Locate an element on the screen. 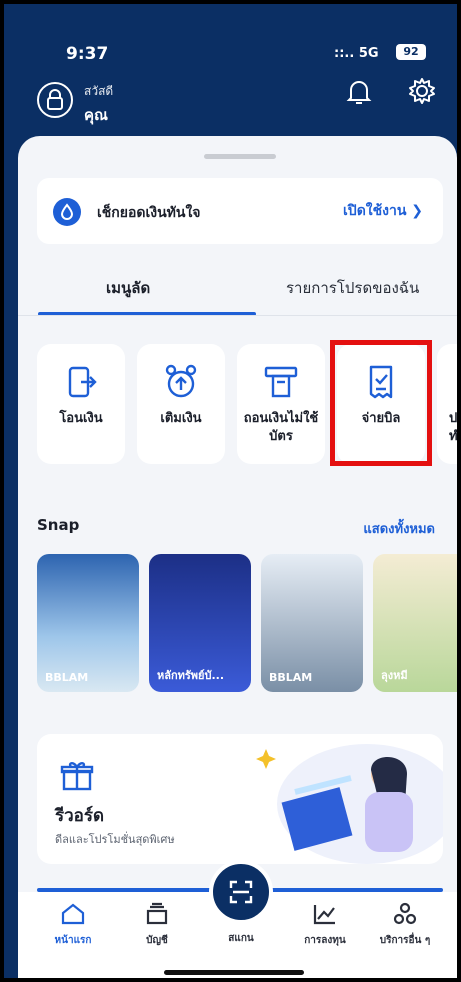  nav-home: หน้าแรก is located at coordinates (73, 925).